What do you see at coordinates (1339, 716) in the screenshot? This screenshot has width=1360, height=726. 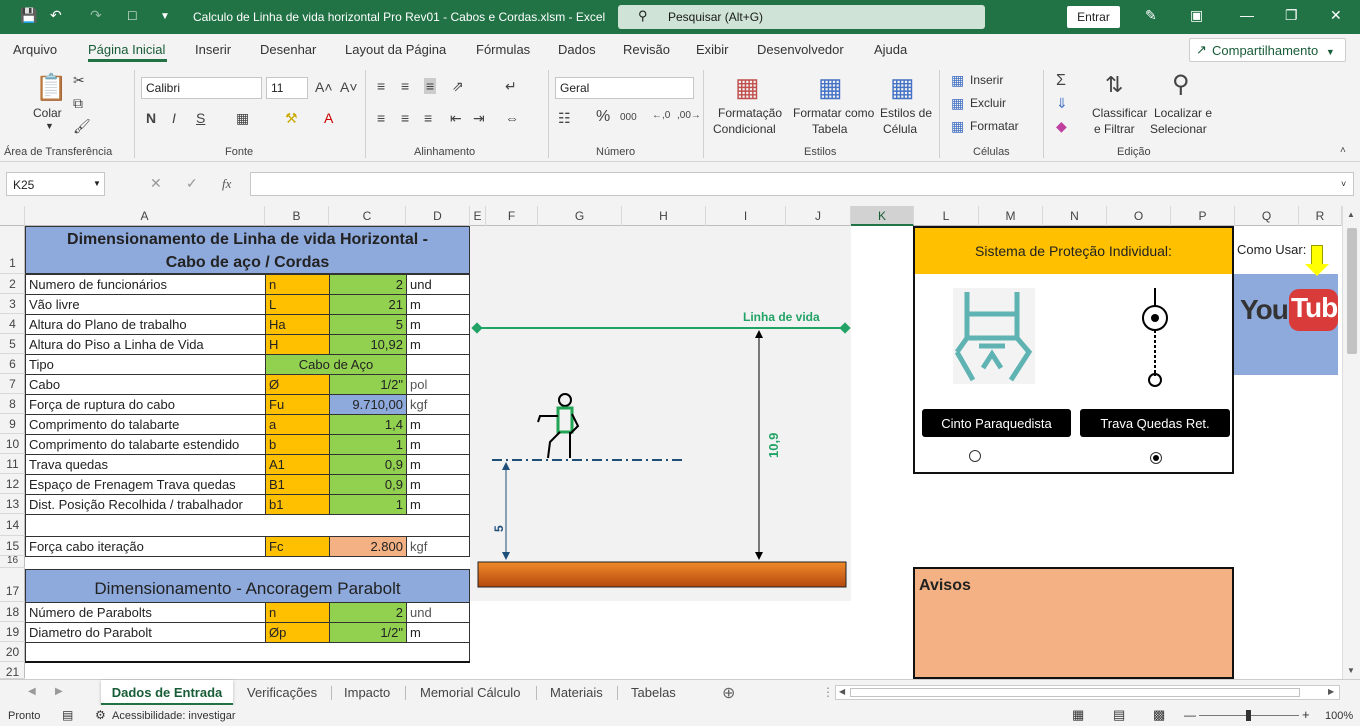 I see `zoom-level: 100%` at bounding box center [1339, 716].